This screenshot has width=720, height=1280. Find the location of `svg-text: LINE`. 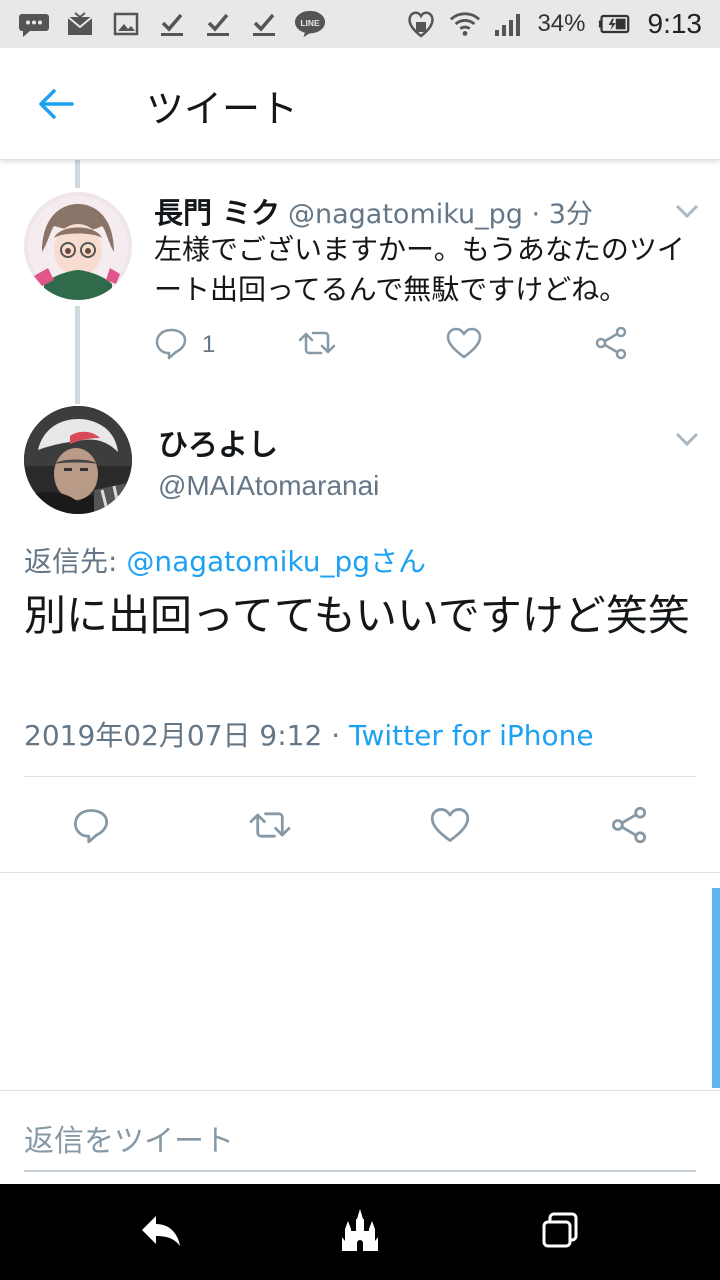

svg-text: LINE is located at coordinates (310, 23).